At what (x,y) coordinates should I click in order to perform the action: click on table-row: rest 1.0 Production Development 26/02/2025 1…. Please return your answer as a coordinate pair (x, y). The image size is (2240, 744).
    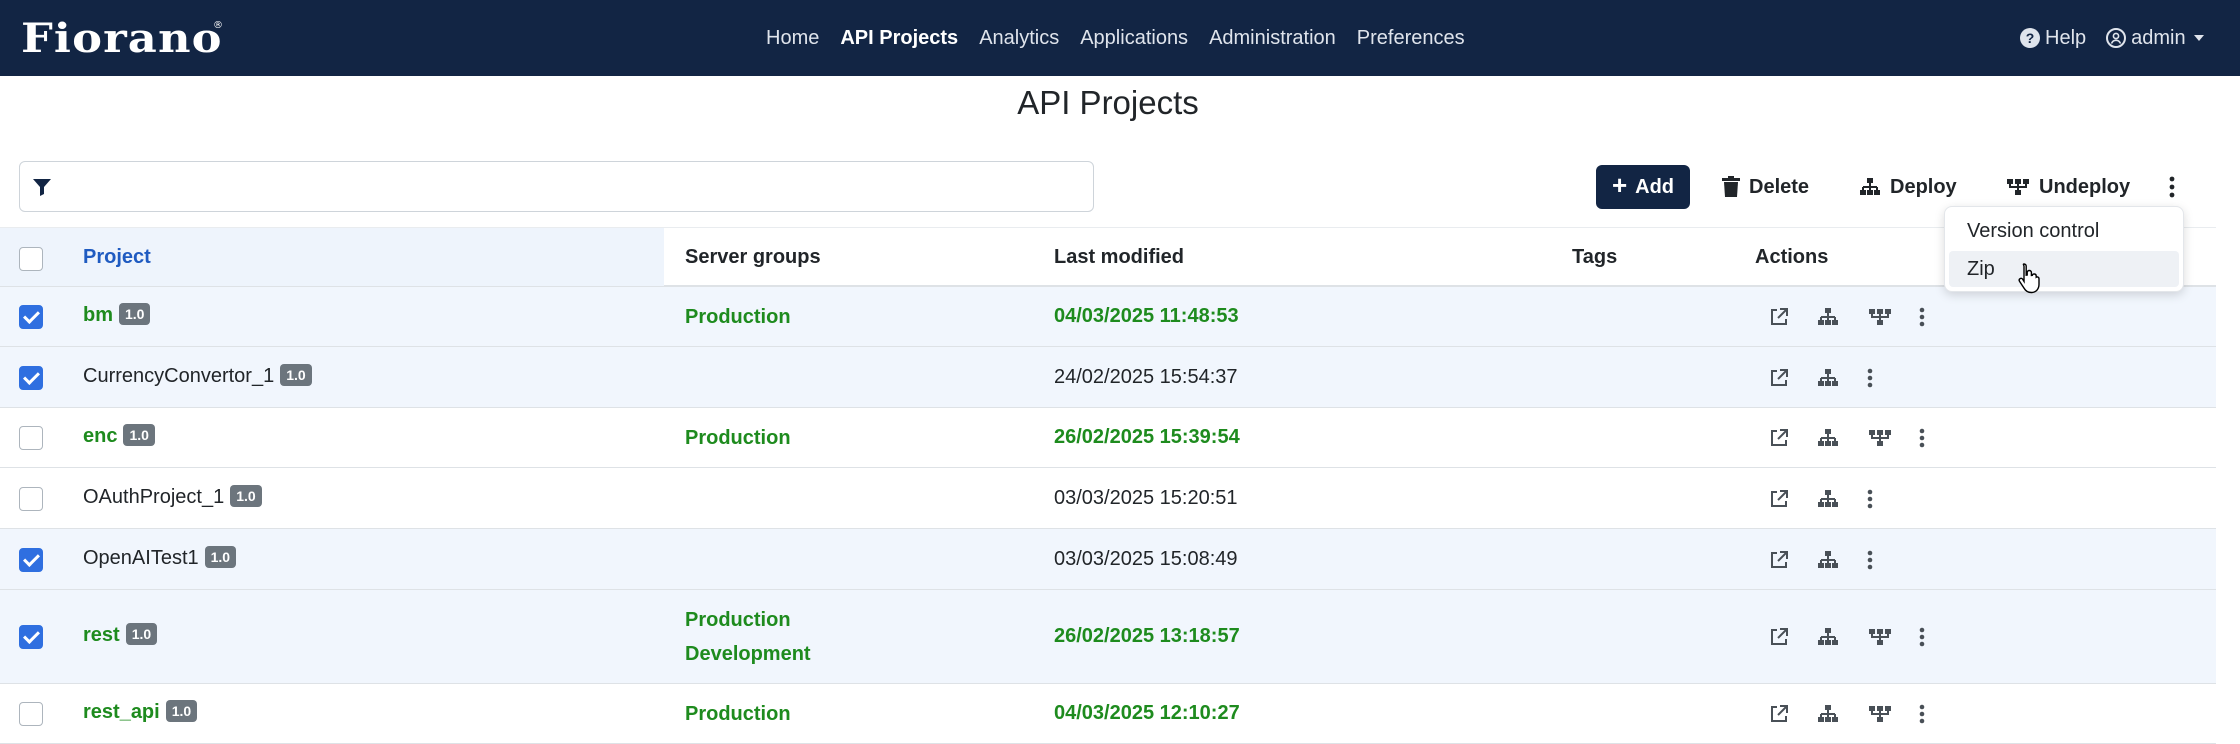
    Looking at the image, I should click on (1108, 637).